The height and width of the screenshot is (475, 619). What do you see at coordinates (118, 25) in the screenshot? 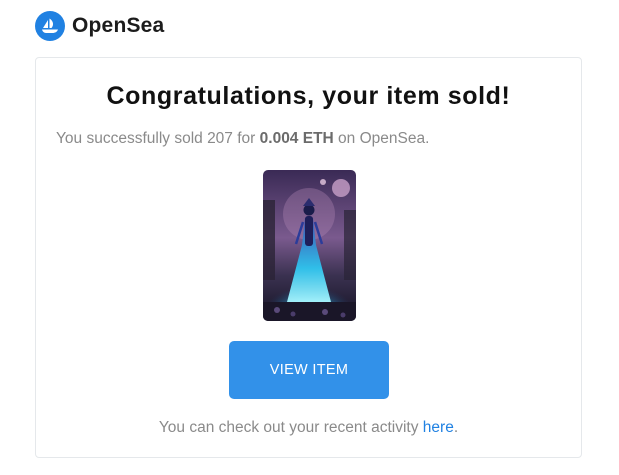
I see `brand-name: OpenSea` at bounding box center [118, 25].